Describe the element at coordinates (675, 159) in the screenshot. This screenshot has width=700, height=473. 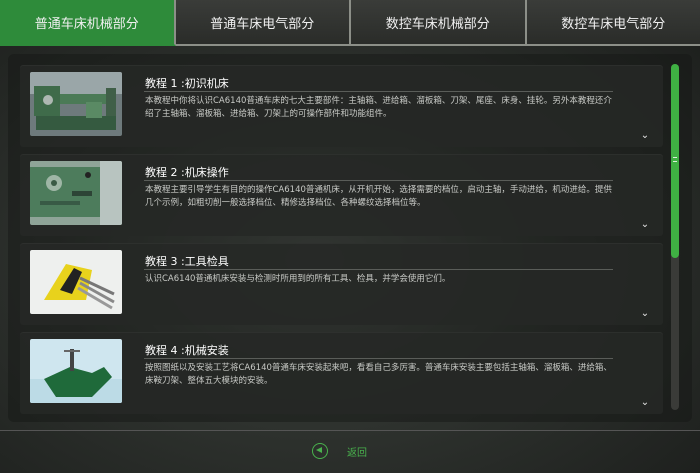
I see `scrollbar-grip-icon` at that location.